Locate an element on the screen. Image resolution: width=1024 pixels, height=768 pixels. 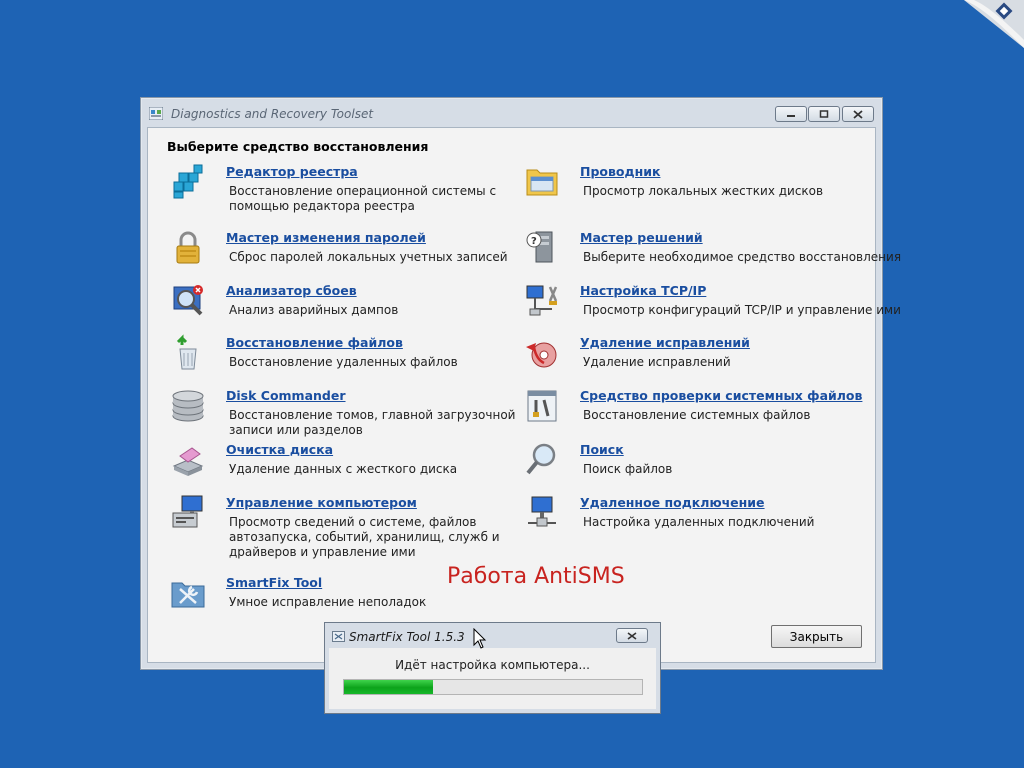
solution-wizard-icon: ? is located at coordinates (539, 247).